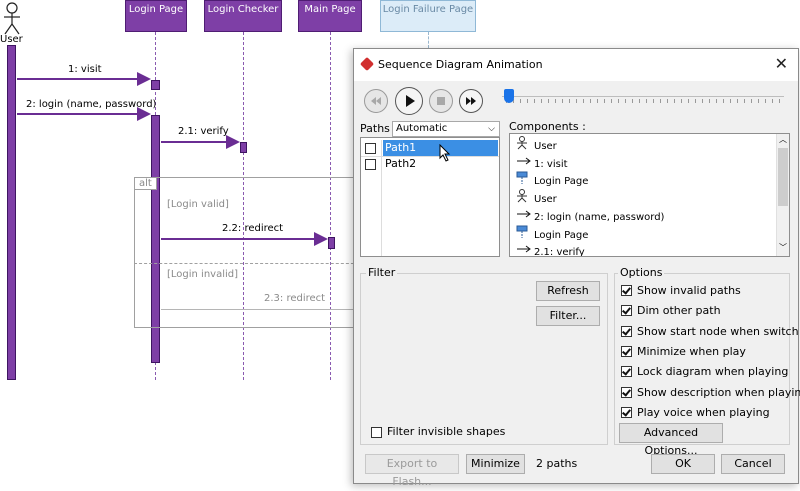  What do you see at coordinates (643, 100) in the screenshot?
I see `progress-slider` at bounding box center [643, 100].